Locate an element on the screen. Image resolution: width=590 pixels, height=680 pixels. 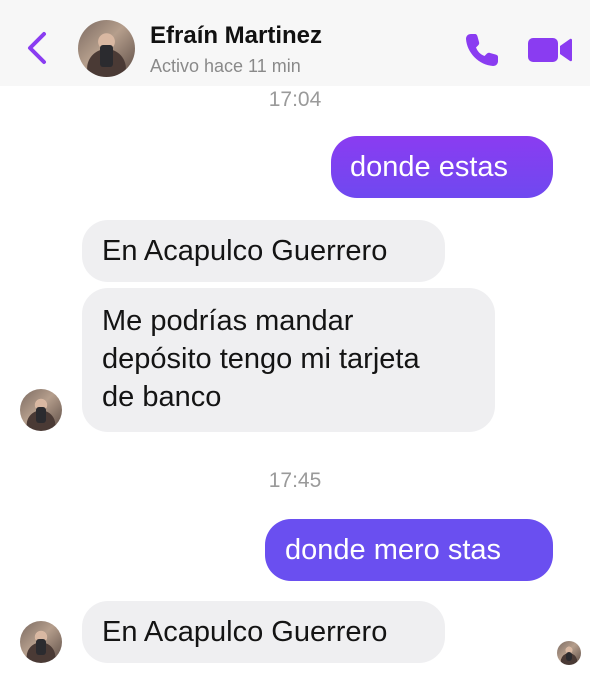
read-receipt-avatar is located at coordinates (569, 653).